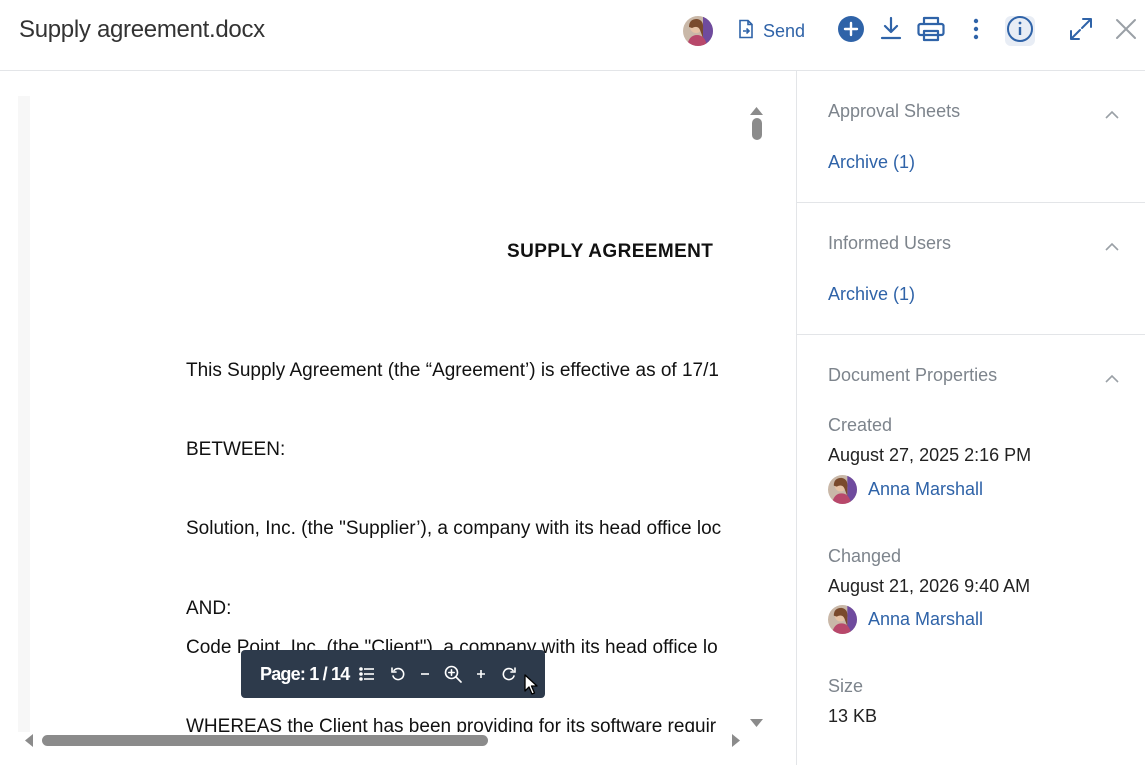 This screenshot has height=765, width=1145. I want to click on approval-archive-link: Archive (1), so click(871, 162).